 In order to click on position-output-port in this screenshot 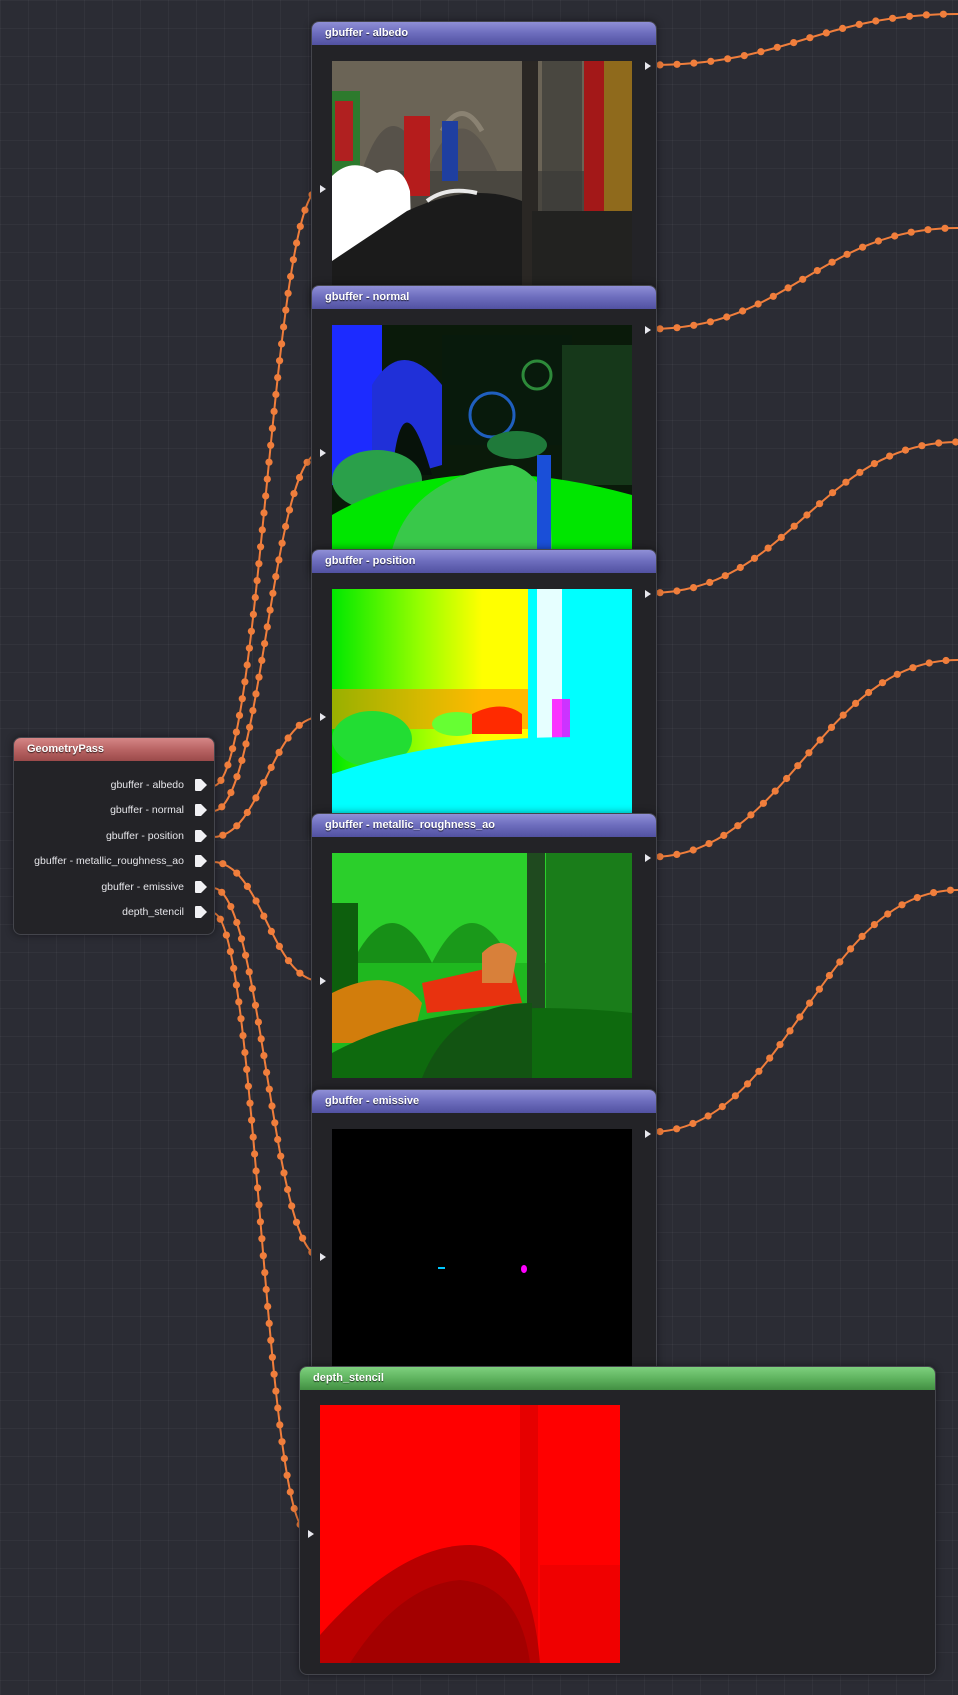, I will do `click(648, 594)`.